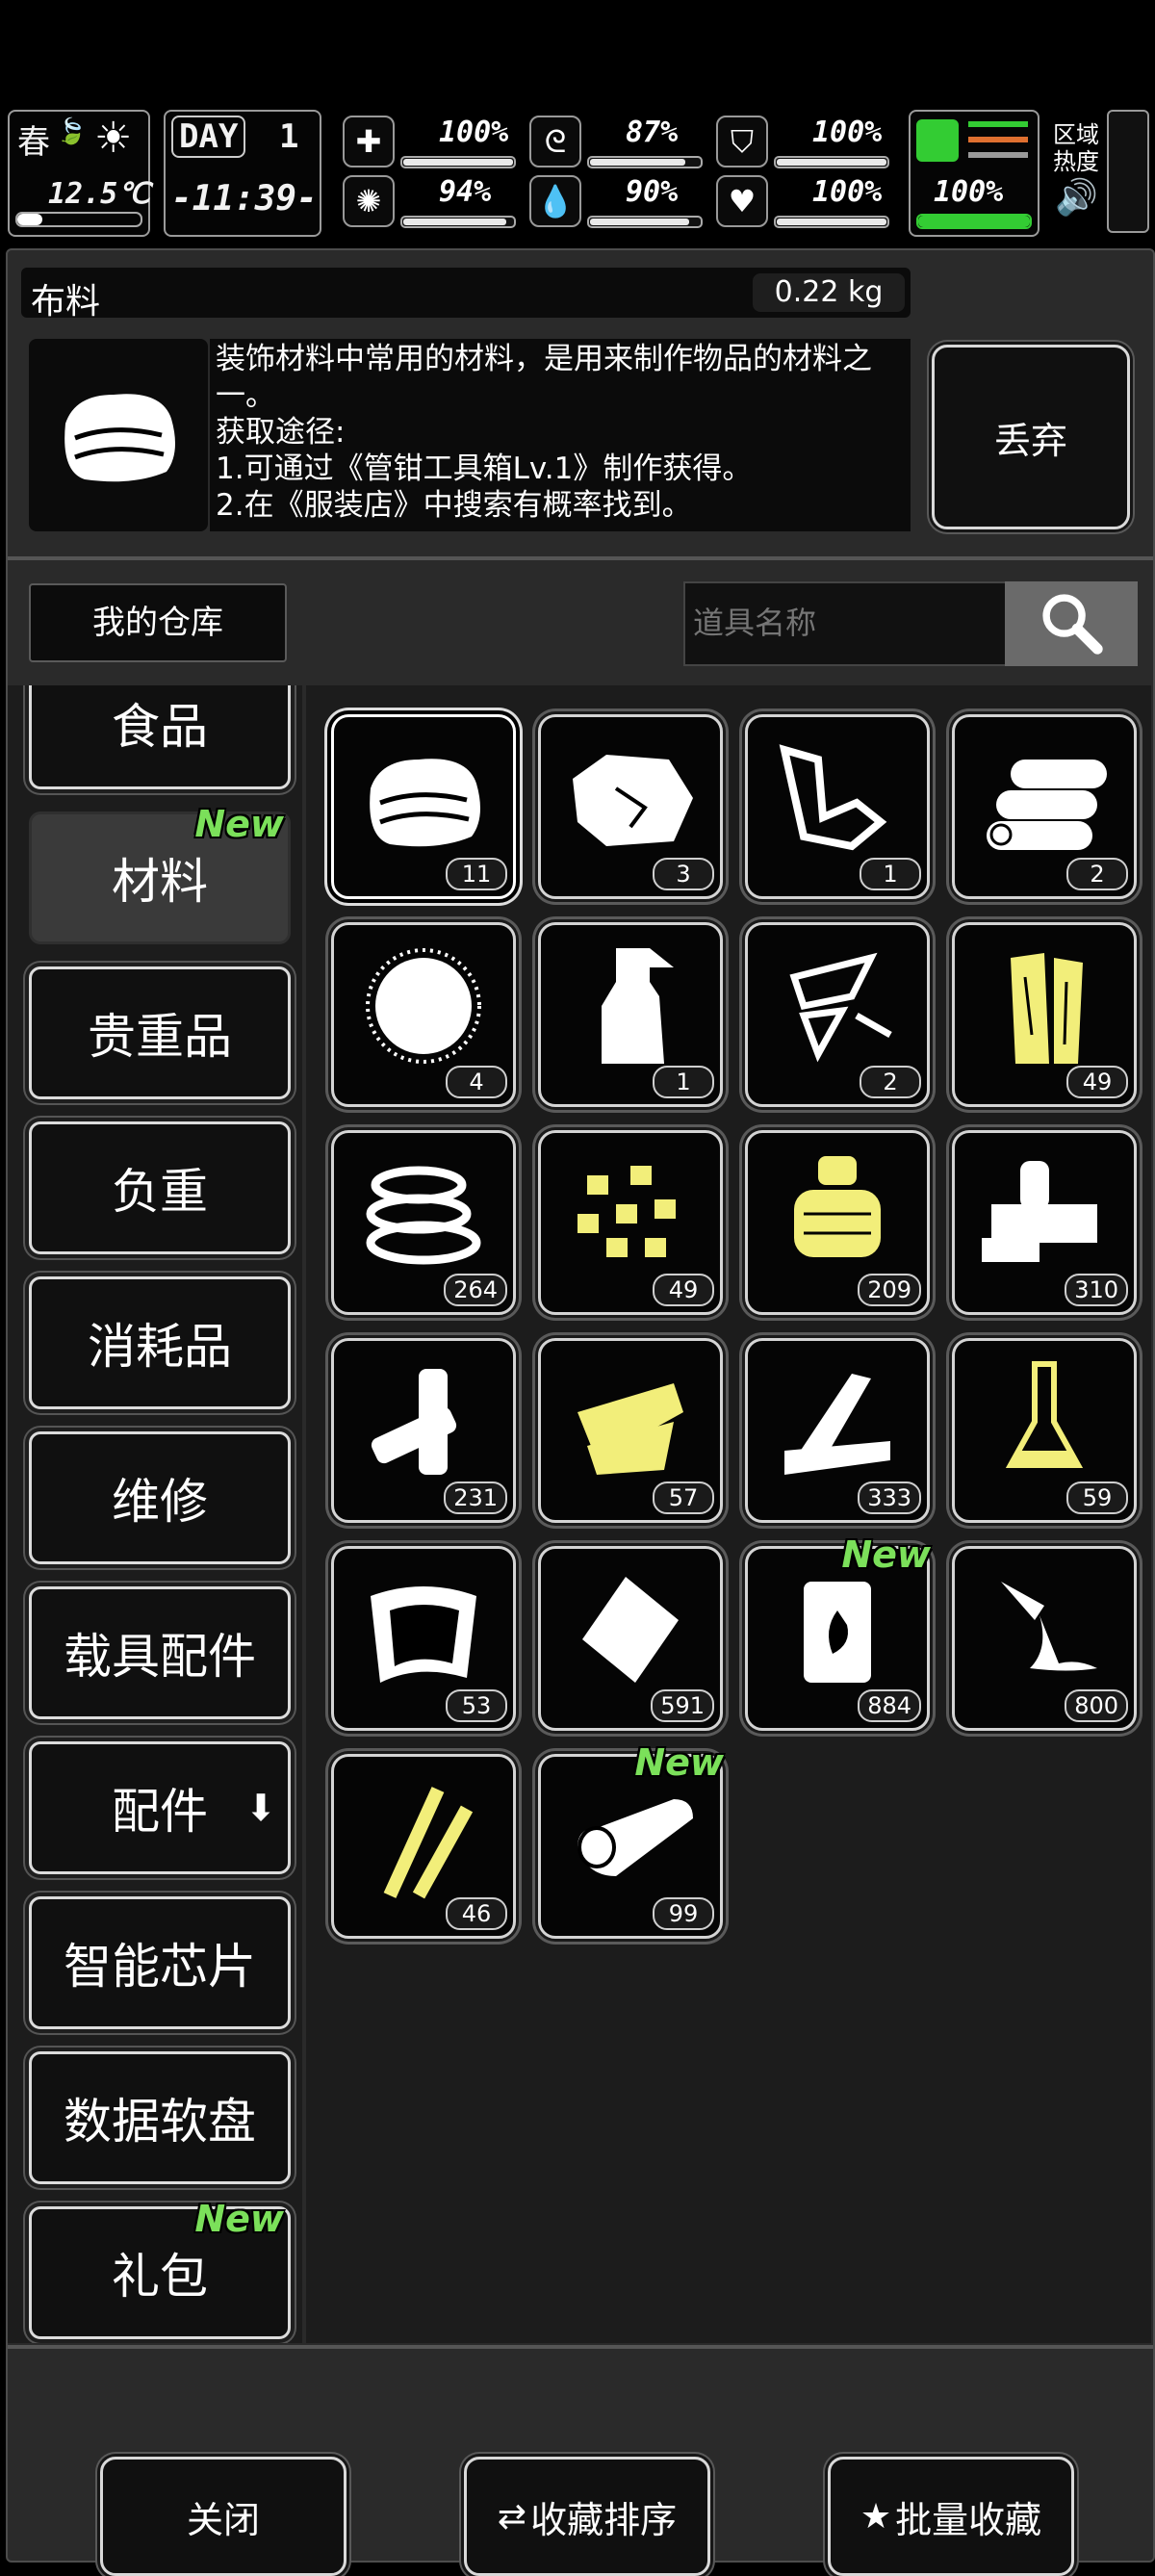 The image size is (1155, 2576). Describe the element at coordinates (160, 1657) in the screenshot. I see `category-label: 载具配件` at that location.